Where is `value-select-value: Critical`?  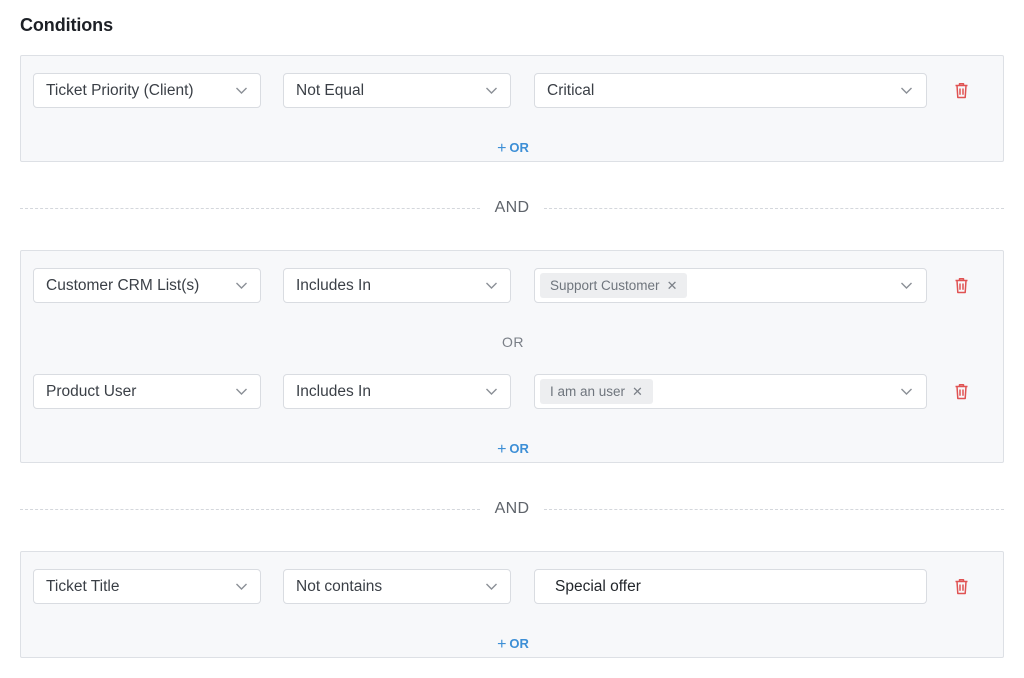
value-select-value: Critical is located at coordinates (571, 90).